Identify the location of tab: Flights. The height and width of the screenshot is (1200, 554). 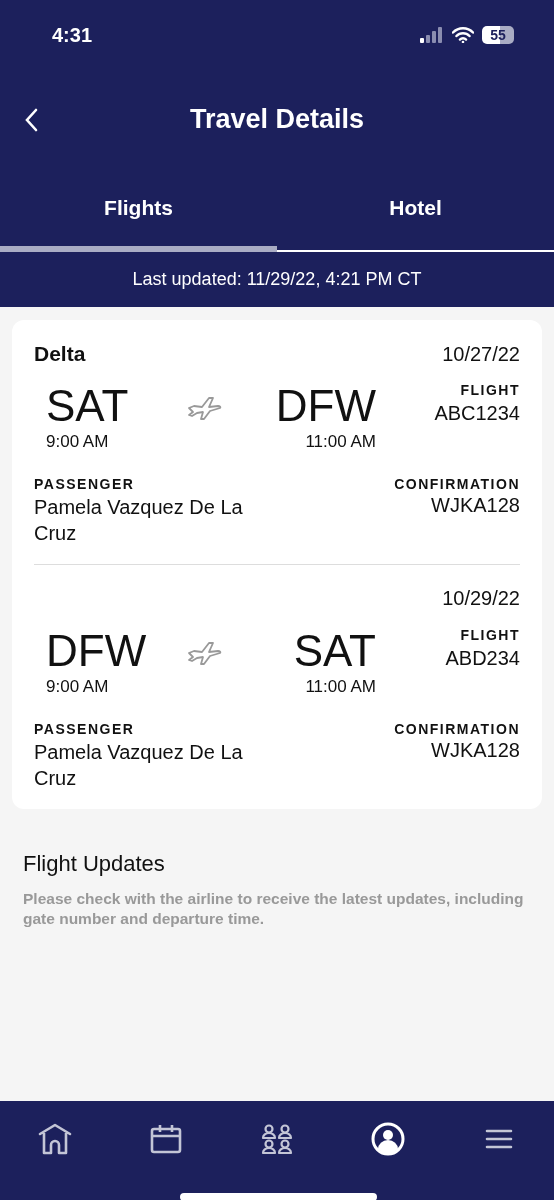
(138, 211).